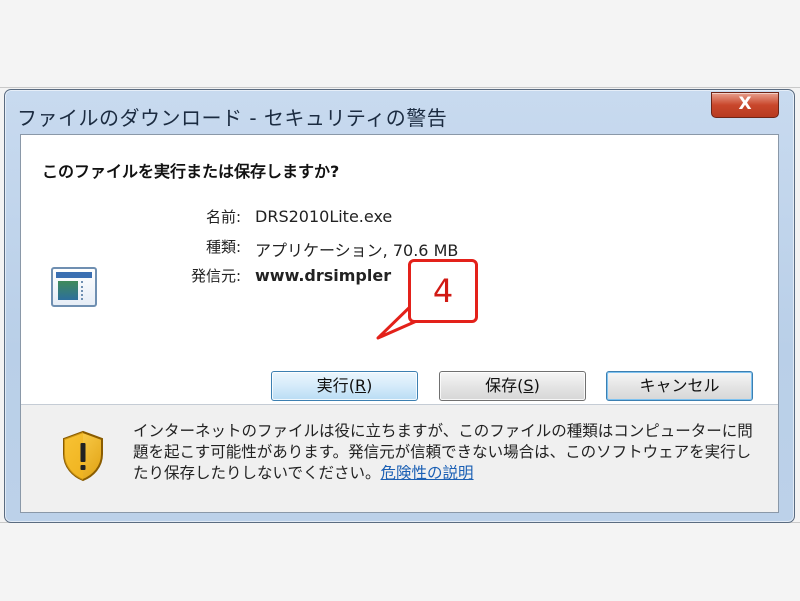 The width and height of the screenshot is (800, 601). Describe the element at coordinates (357, 250) in the screenshot. I see `file-type-value: アプリケーション, 70.6 MB` at that location.